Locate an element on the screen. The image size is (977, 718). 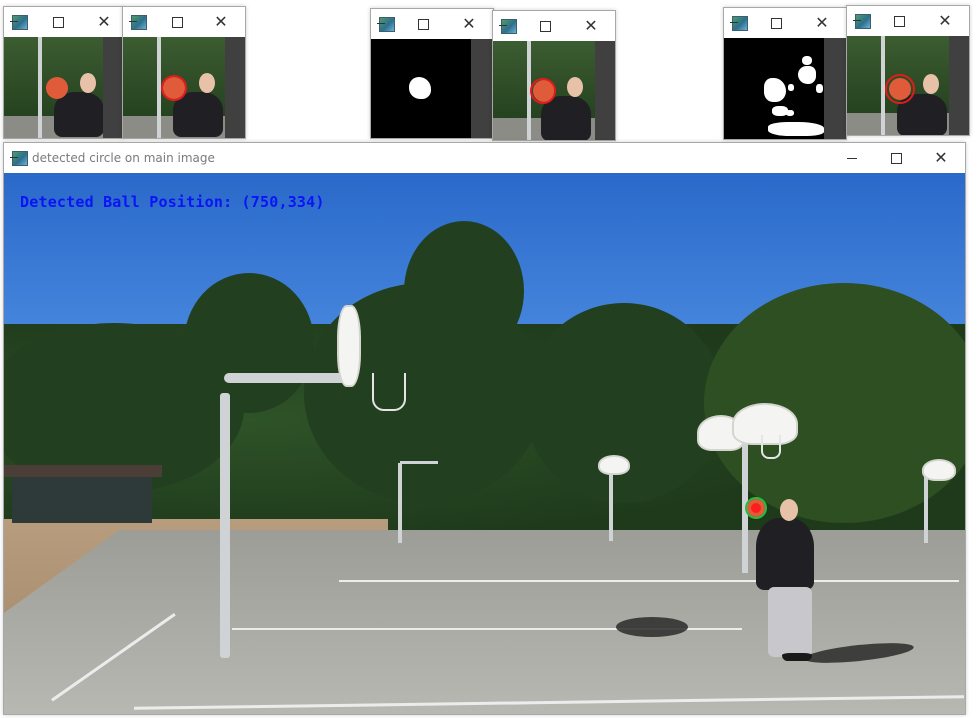
window-title: detected circle on main image is located at coordinates (123, 158).